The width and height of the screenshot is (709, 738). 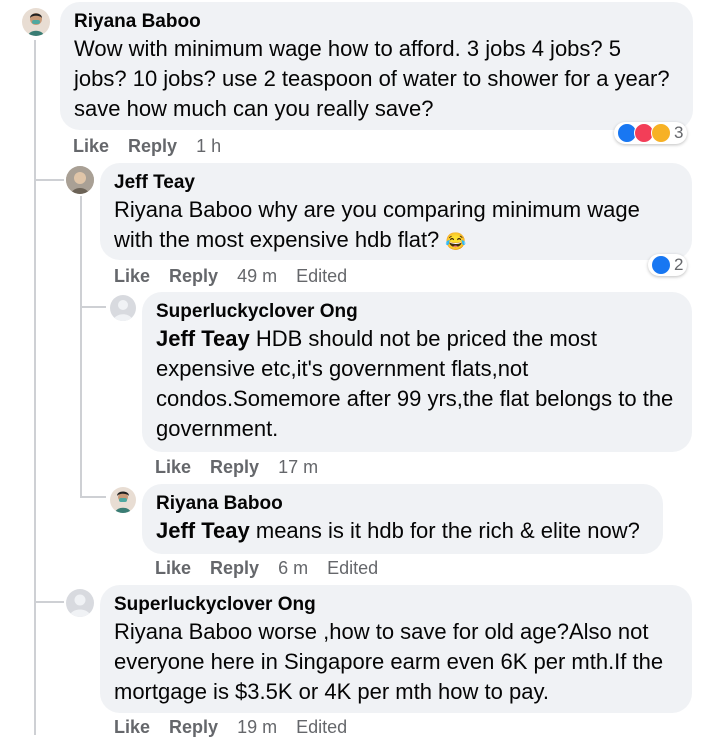 I want to click on timestamp: 6 m, so click(x=293, y=568).